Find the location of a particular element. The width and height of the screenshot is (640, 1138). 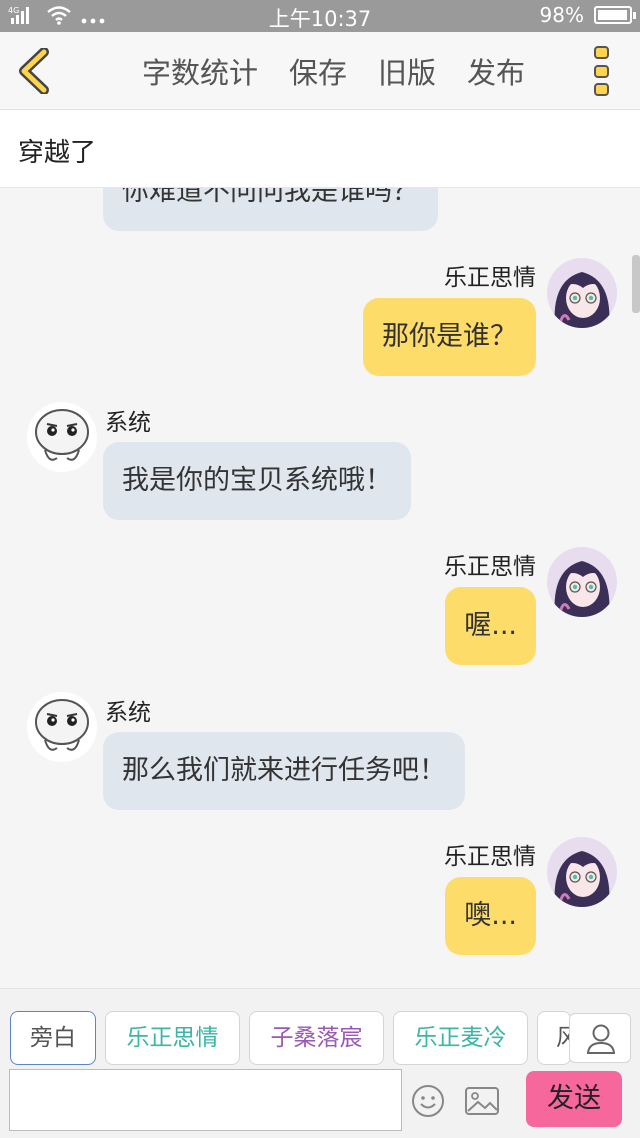

character-manage-button is located at coordinates (600, 1038).